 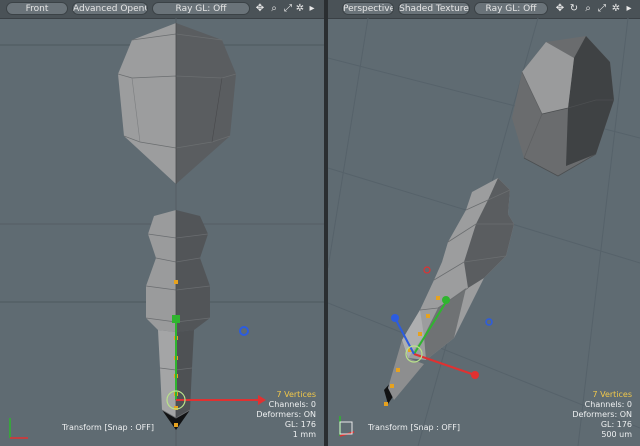 What do you see at coordinates (368, 8) in the screenshot?
I see `view-type-button: Perspective` at bounding box center [368, 8].